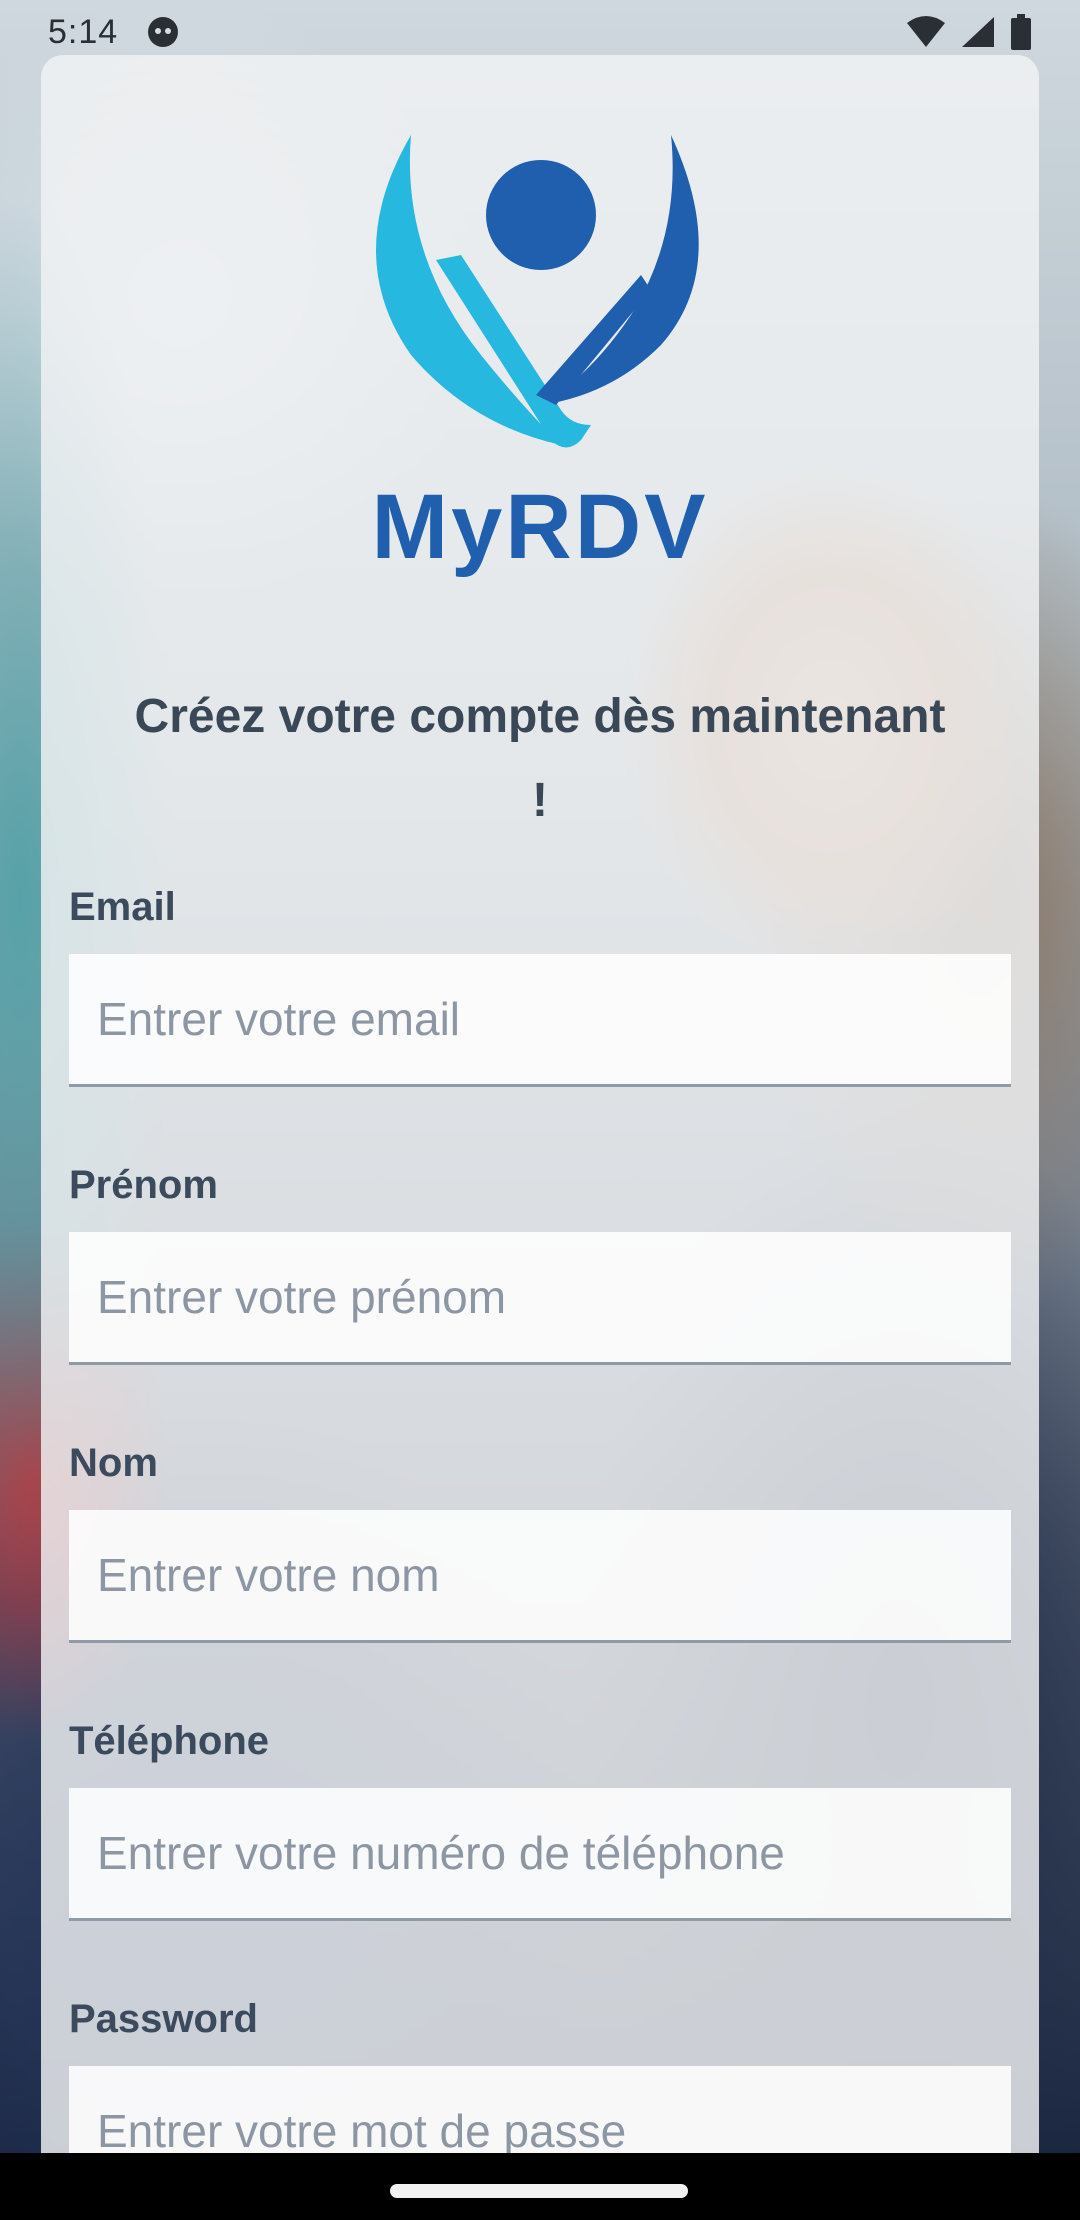 The height and width of the screenshot is (2220, 1080). I want to click on last-name-label: Nom, so click(113, 1463).